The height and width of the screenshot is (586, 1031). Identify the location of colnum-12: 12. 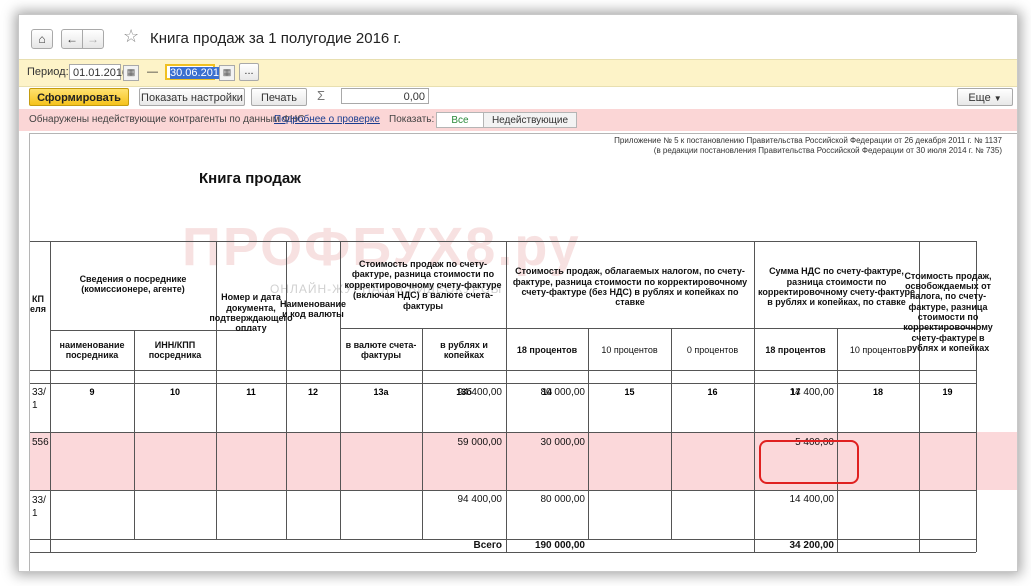
(312, 392).